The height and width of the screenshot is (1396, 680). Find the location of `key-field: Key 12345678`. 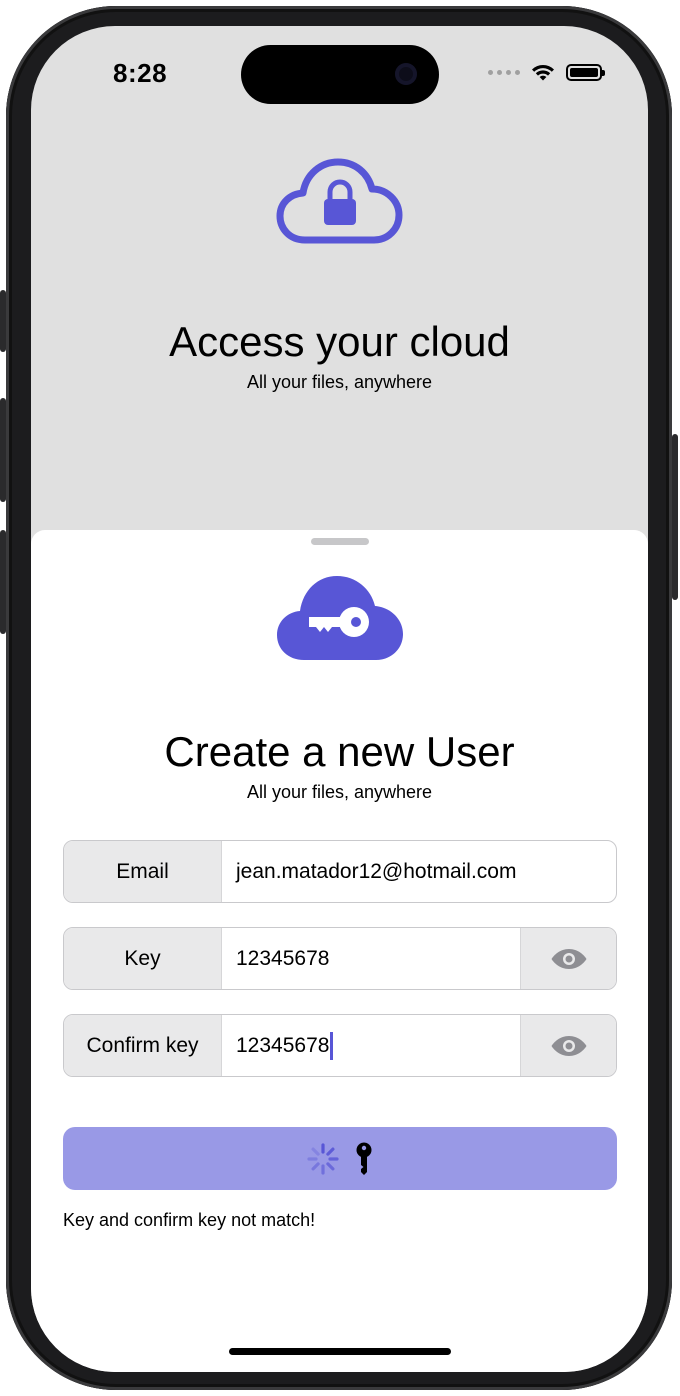

key-field: Key 12345678 is located at coordinates (340, 958).